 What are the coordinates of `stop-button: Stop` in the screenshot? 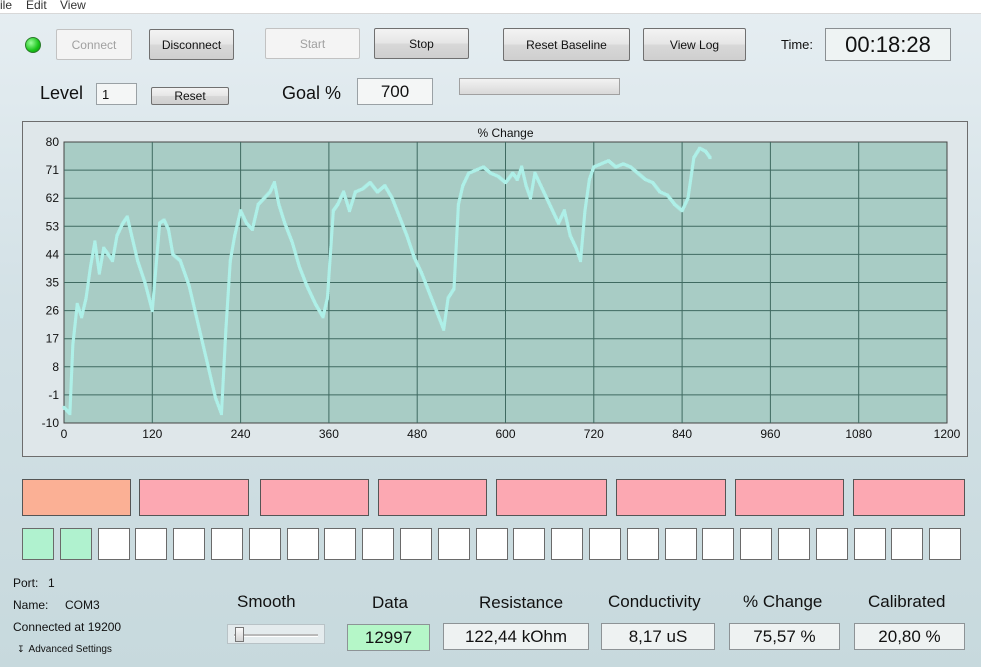 It's located at (421, 43).